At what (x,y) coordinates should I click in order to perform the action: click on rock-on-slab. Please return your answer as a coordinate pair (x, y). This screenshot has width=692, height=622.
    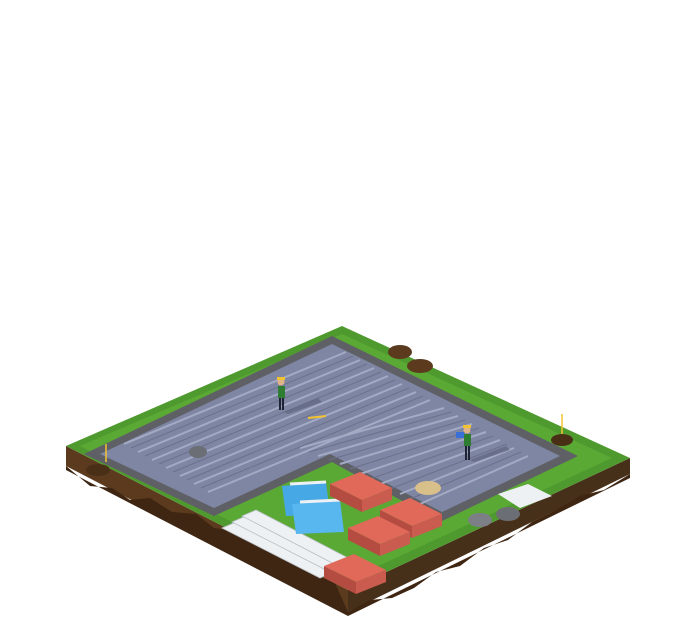
    Looking at the image, I should click on (198, 452).